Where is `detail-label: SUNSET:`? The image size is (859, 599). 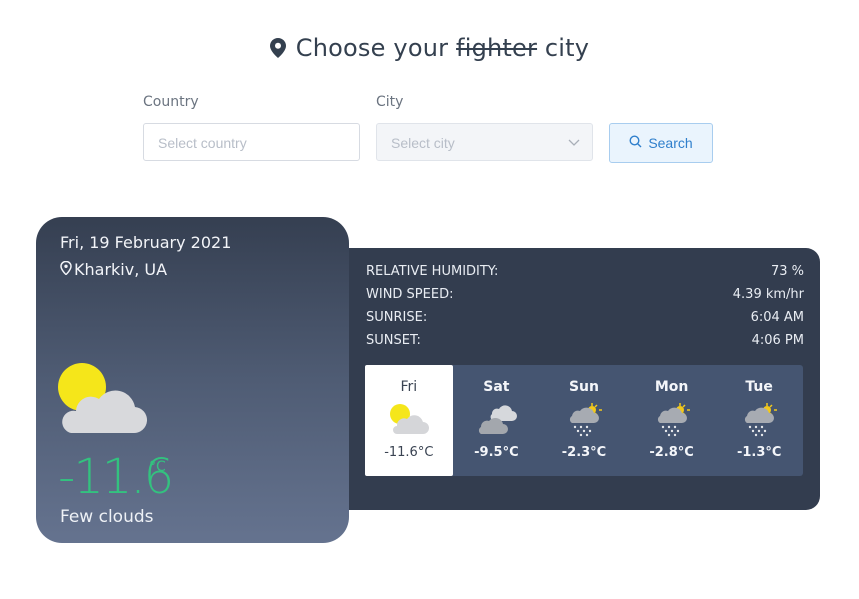 detail-label: SUNSET: is located at coordinates (393, 340).